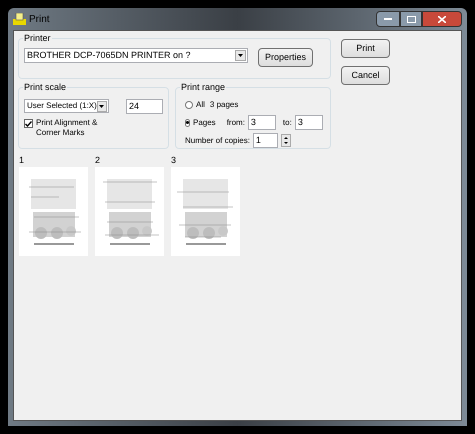 Image resolution: width=475 pixels, height=434 pixels. Describe the element at coordinates (204, 122) in the screenshot. I see `radio-label: Pages` at that location.